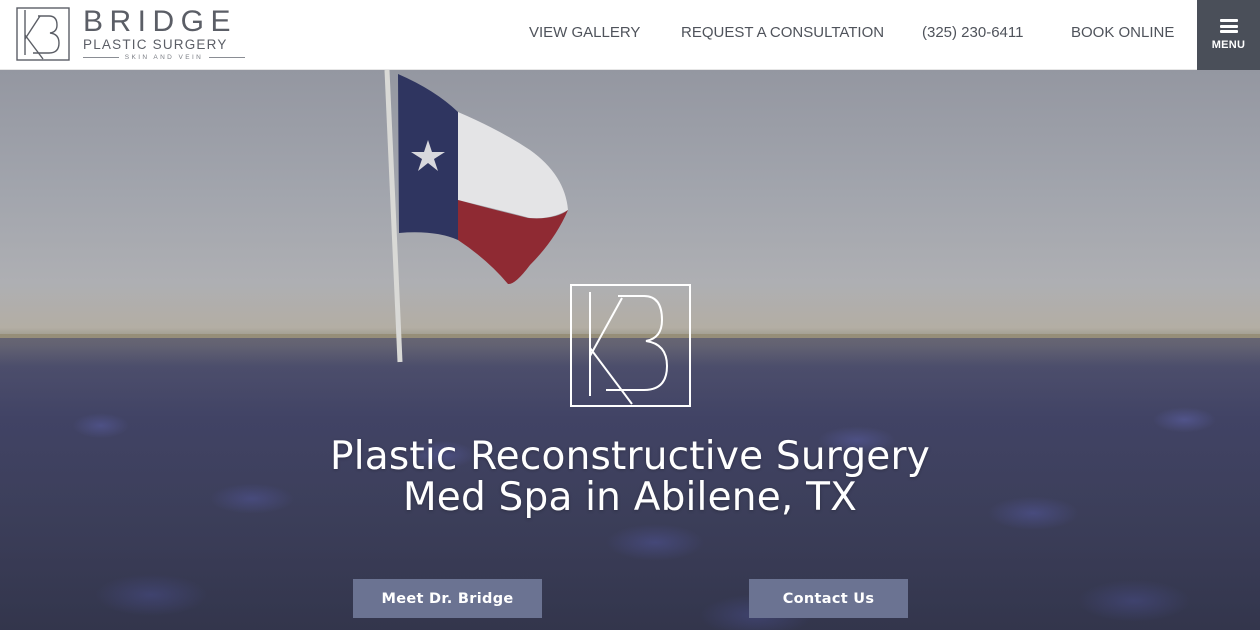  I want to click on nav-book-online: BOOK ONLINE, so click(1122, 32).